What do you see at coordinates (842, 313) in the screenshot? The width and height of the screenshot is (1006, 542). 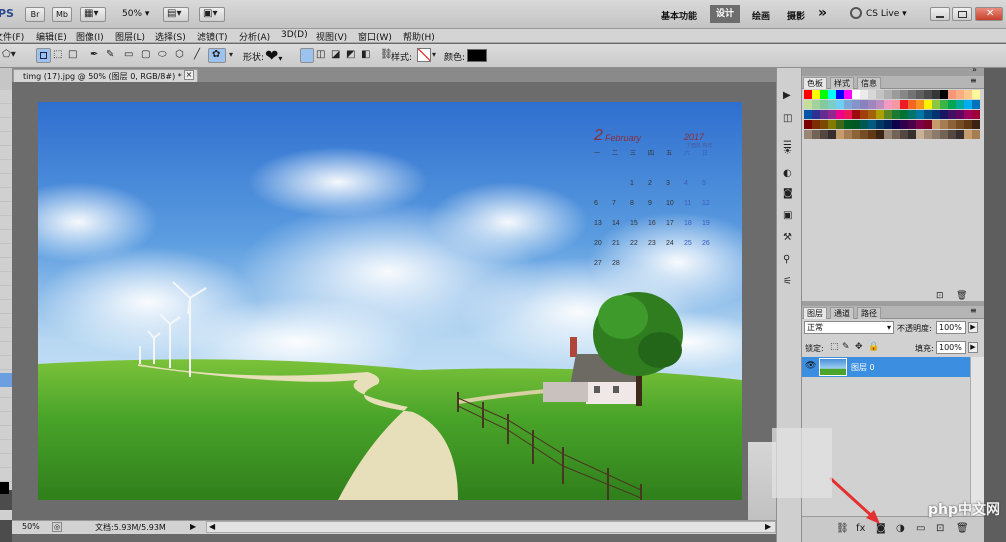 I see `tab-channels: 通道` at bounding box center [842, 313].